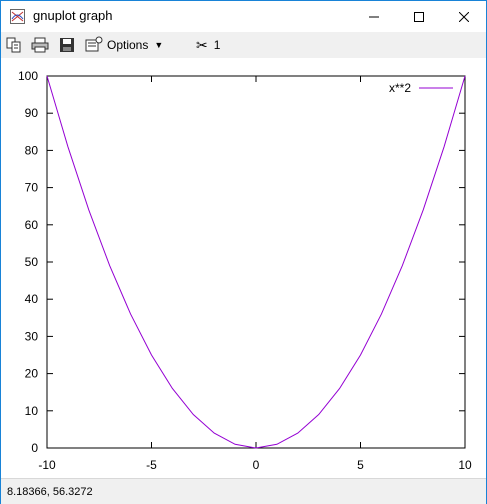  I want to click on copy-icon, so click(14, 45).